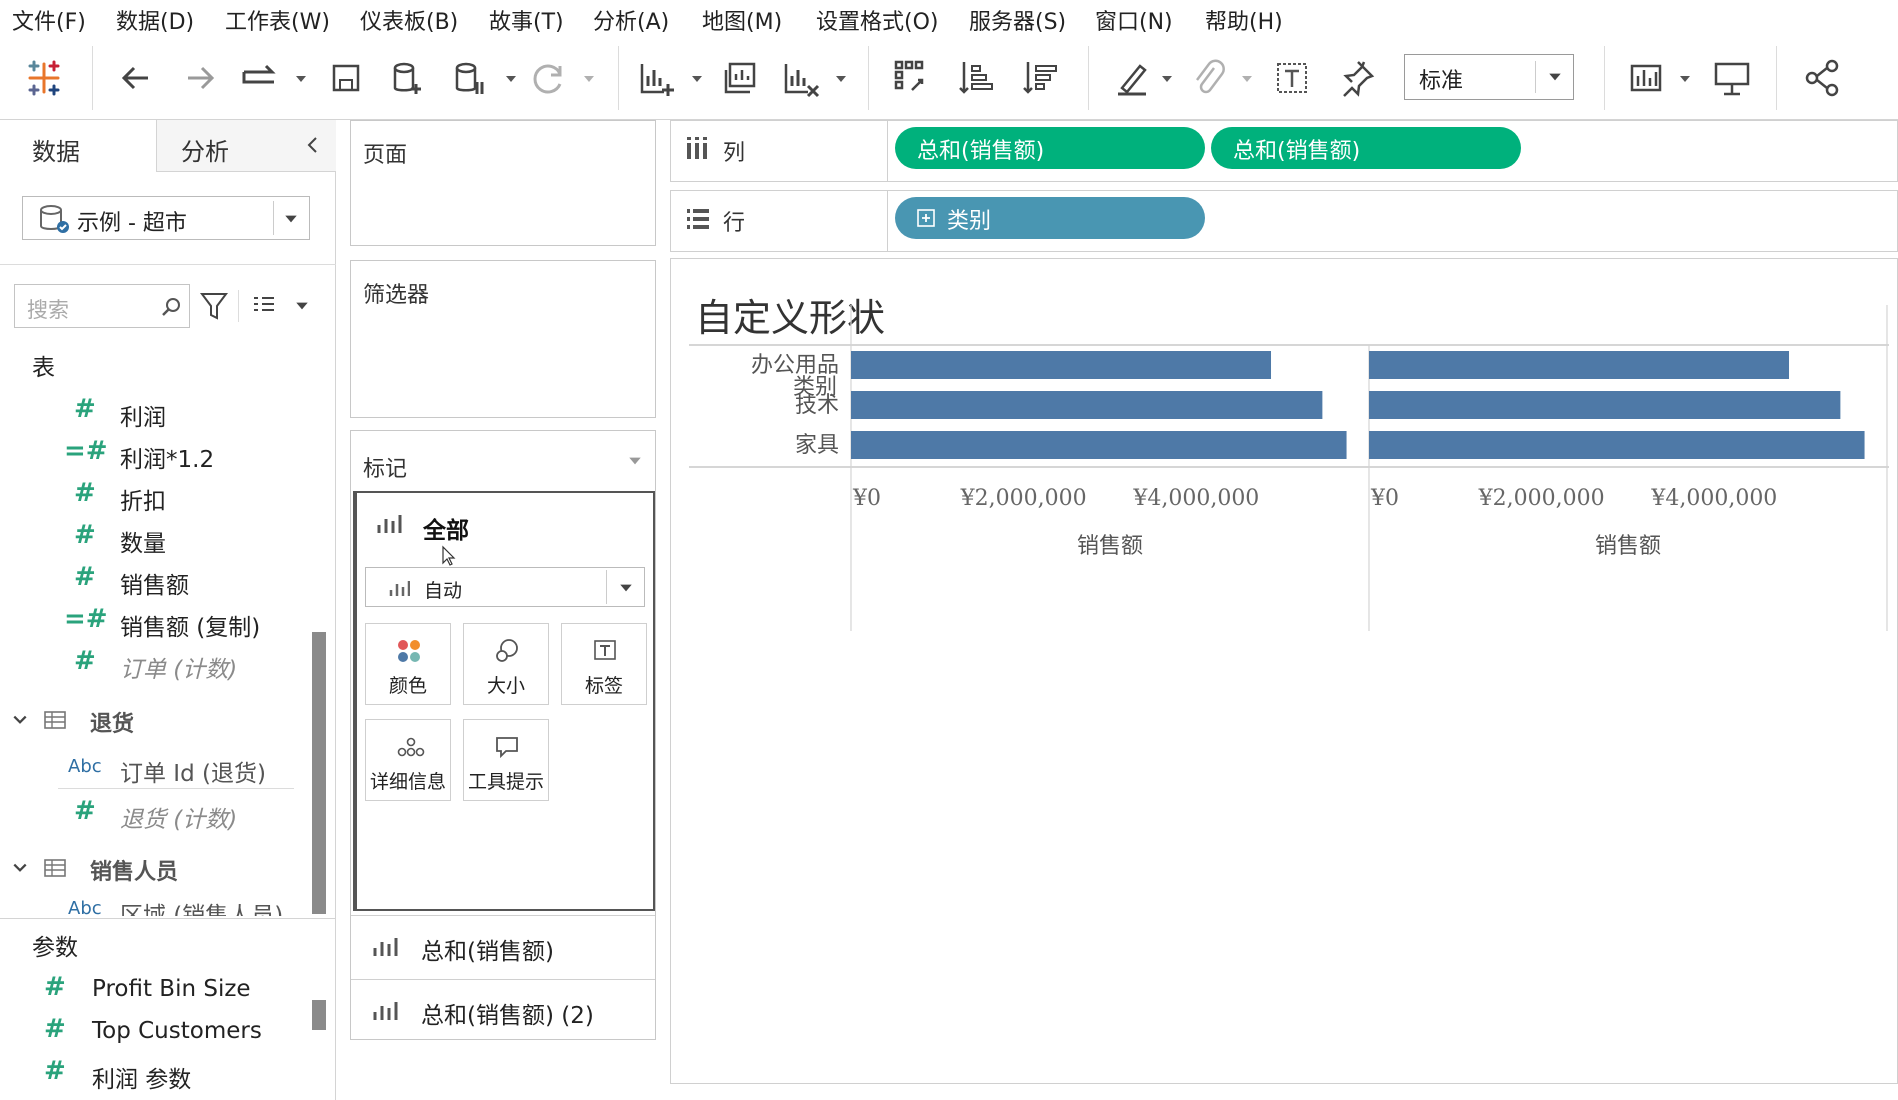 Image resolution: width=1898 pixels, height=1100 pixels. Describe the element at coordinates (160, 412) in the screenshot. I see `field-profit: # 利润` at that location.